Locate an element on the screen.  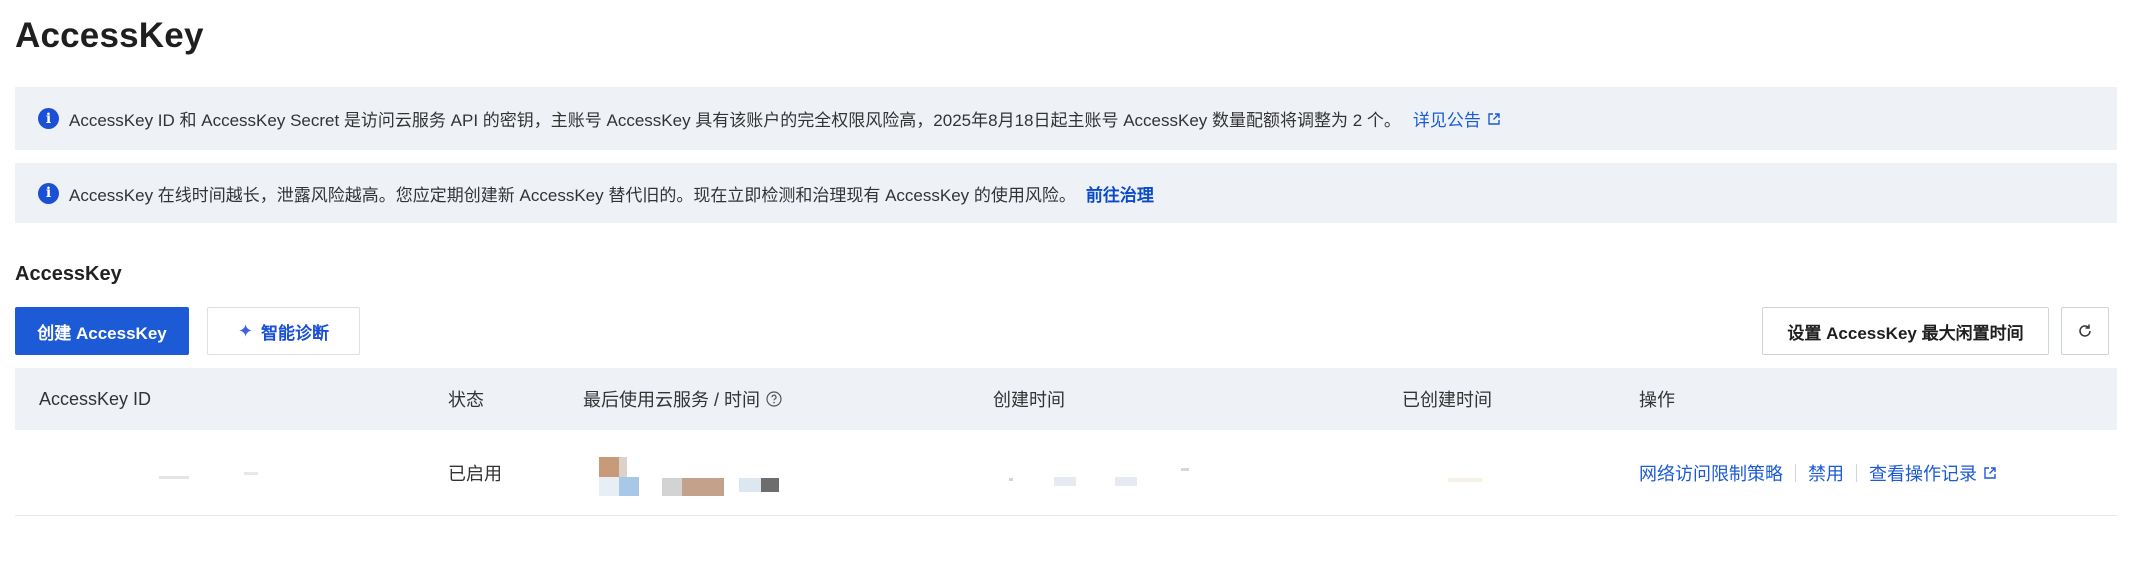
section-title: AccessKey is located at coordinates (68, 274).